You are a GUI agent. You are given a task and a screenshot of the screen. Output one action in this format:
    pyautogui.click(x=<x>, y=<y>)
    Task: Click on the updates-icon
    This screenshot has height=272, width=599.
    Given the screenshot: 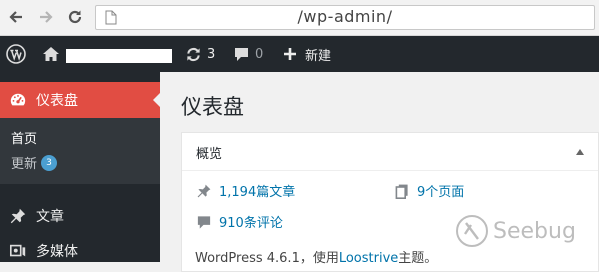 What is the action you would take?
    pyautogui.click(x=193, y=54)
    